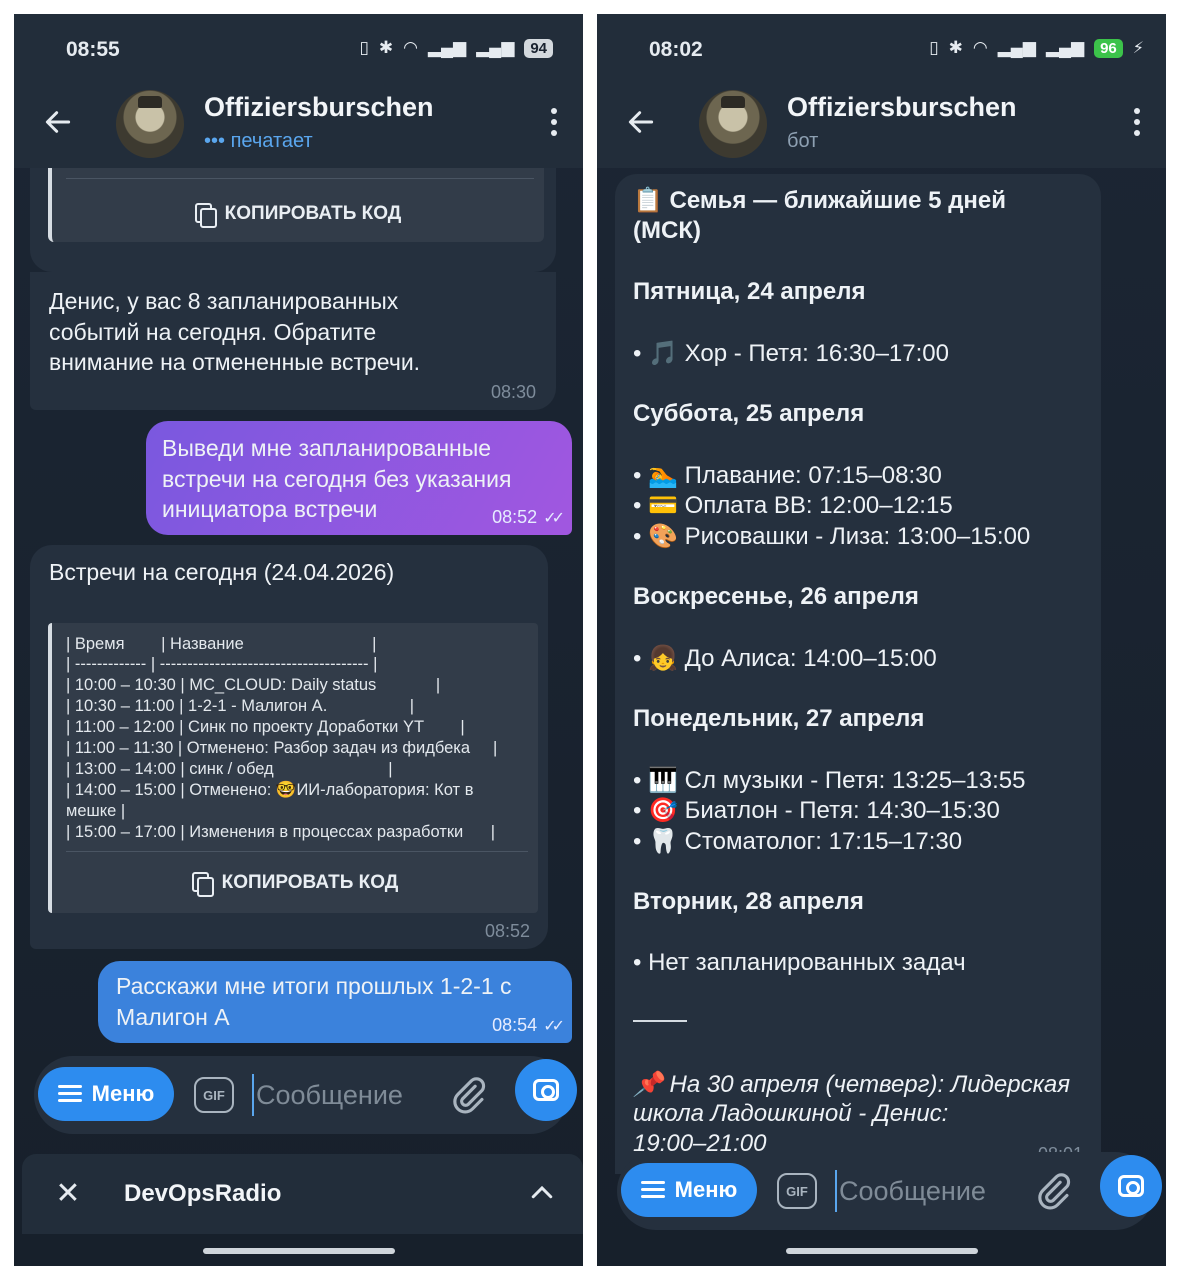  I want to click on day-heading: Воскресенье, 26 апреля, so click(776, 596).